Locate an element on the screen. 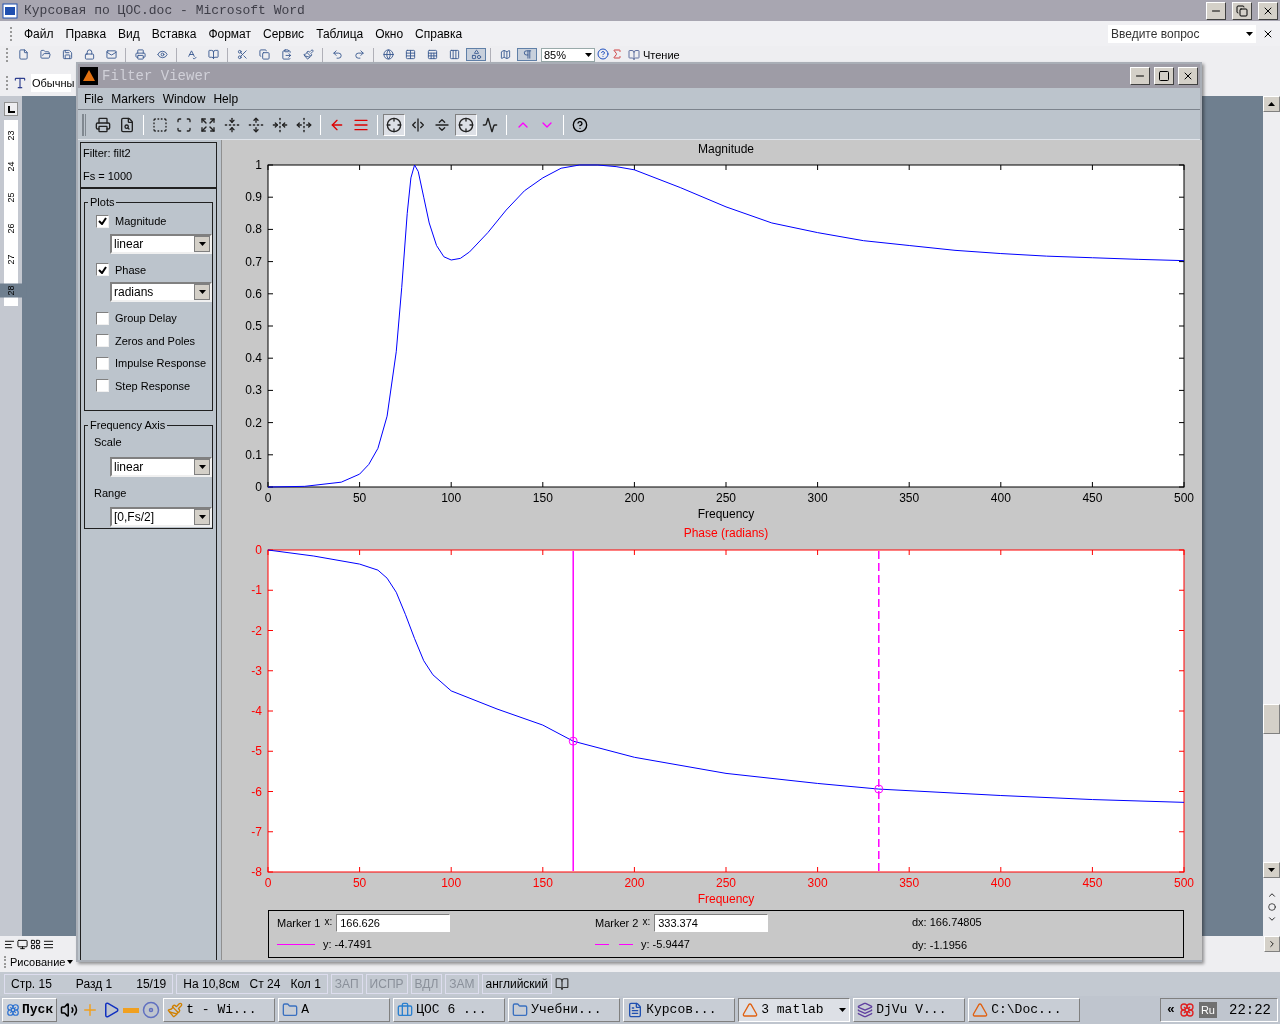  taskbar-button: 3 matlab is located at coordinates (794, 1010).